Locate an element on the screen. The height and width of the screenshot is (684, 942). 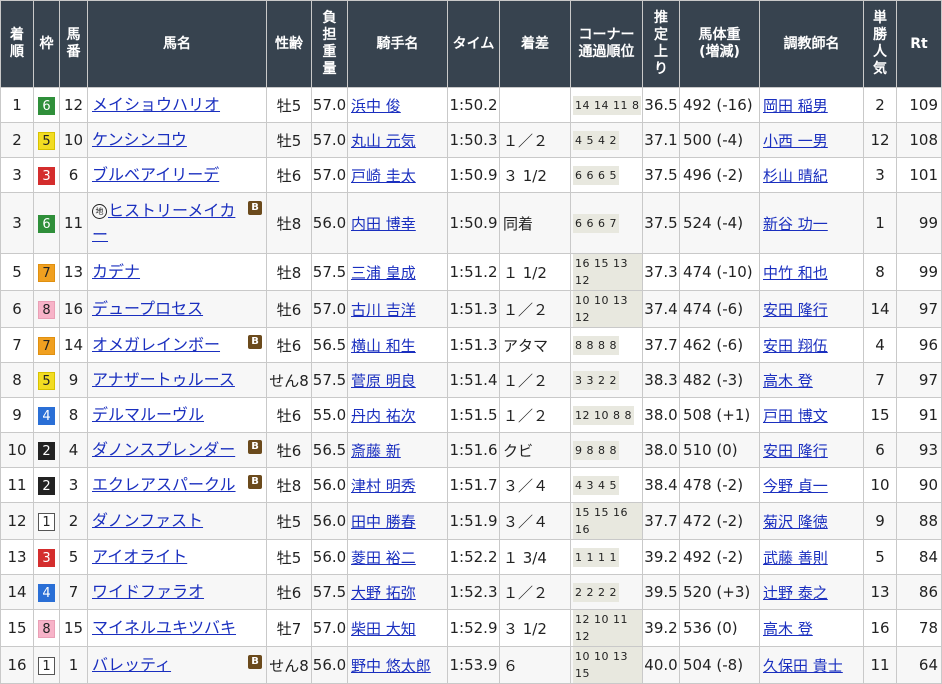
time-cell: 1:52.3 is located at coordinates (473, 592).